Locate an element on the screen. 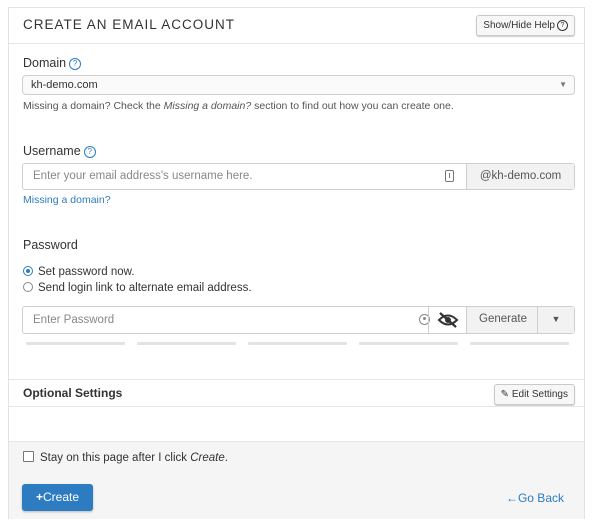  password-label: Password is located at coordinates (50, 245).